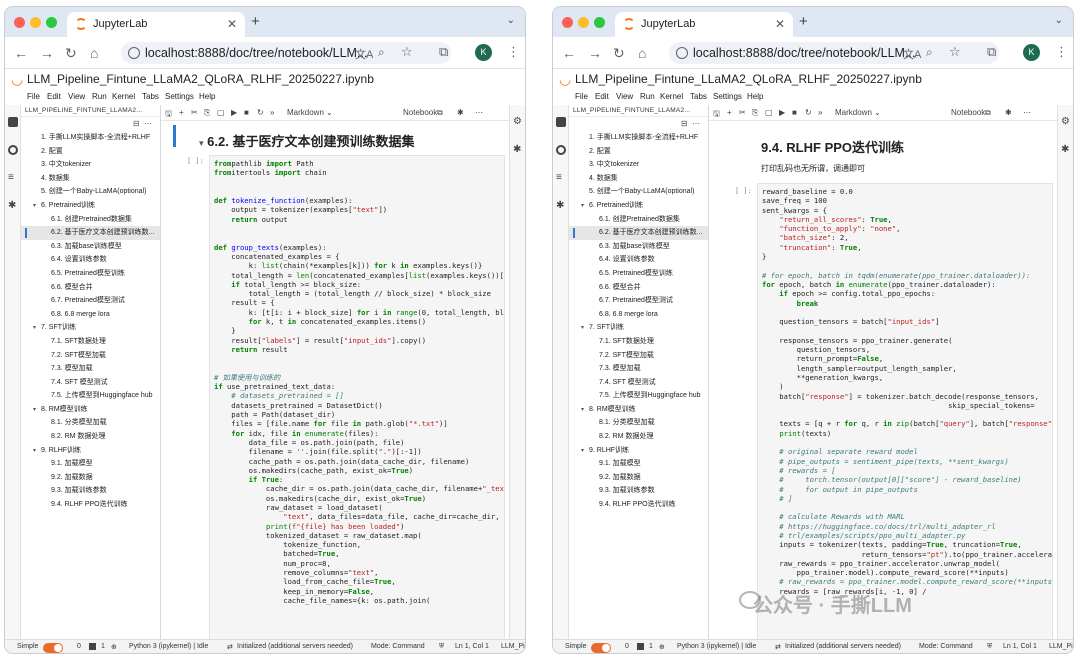 The image size is (1080, 654). I want to click on restart-icon: ↻, so click(260, 112).